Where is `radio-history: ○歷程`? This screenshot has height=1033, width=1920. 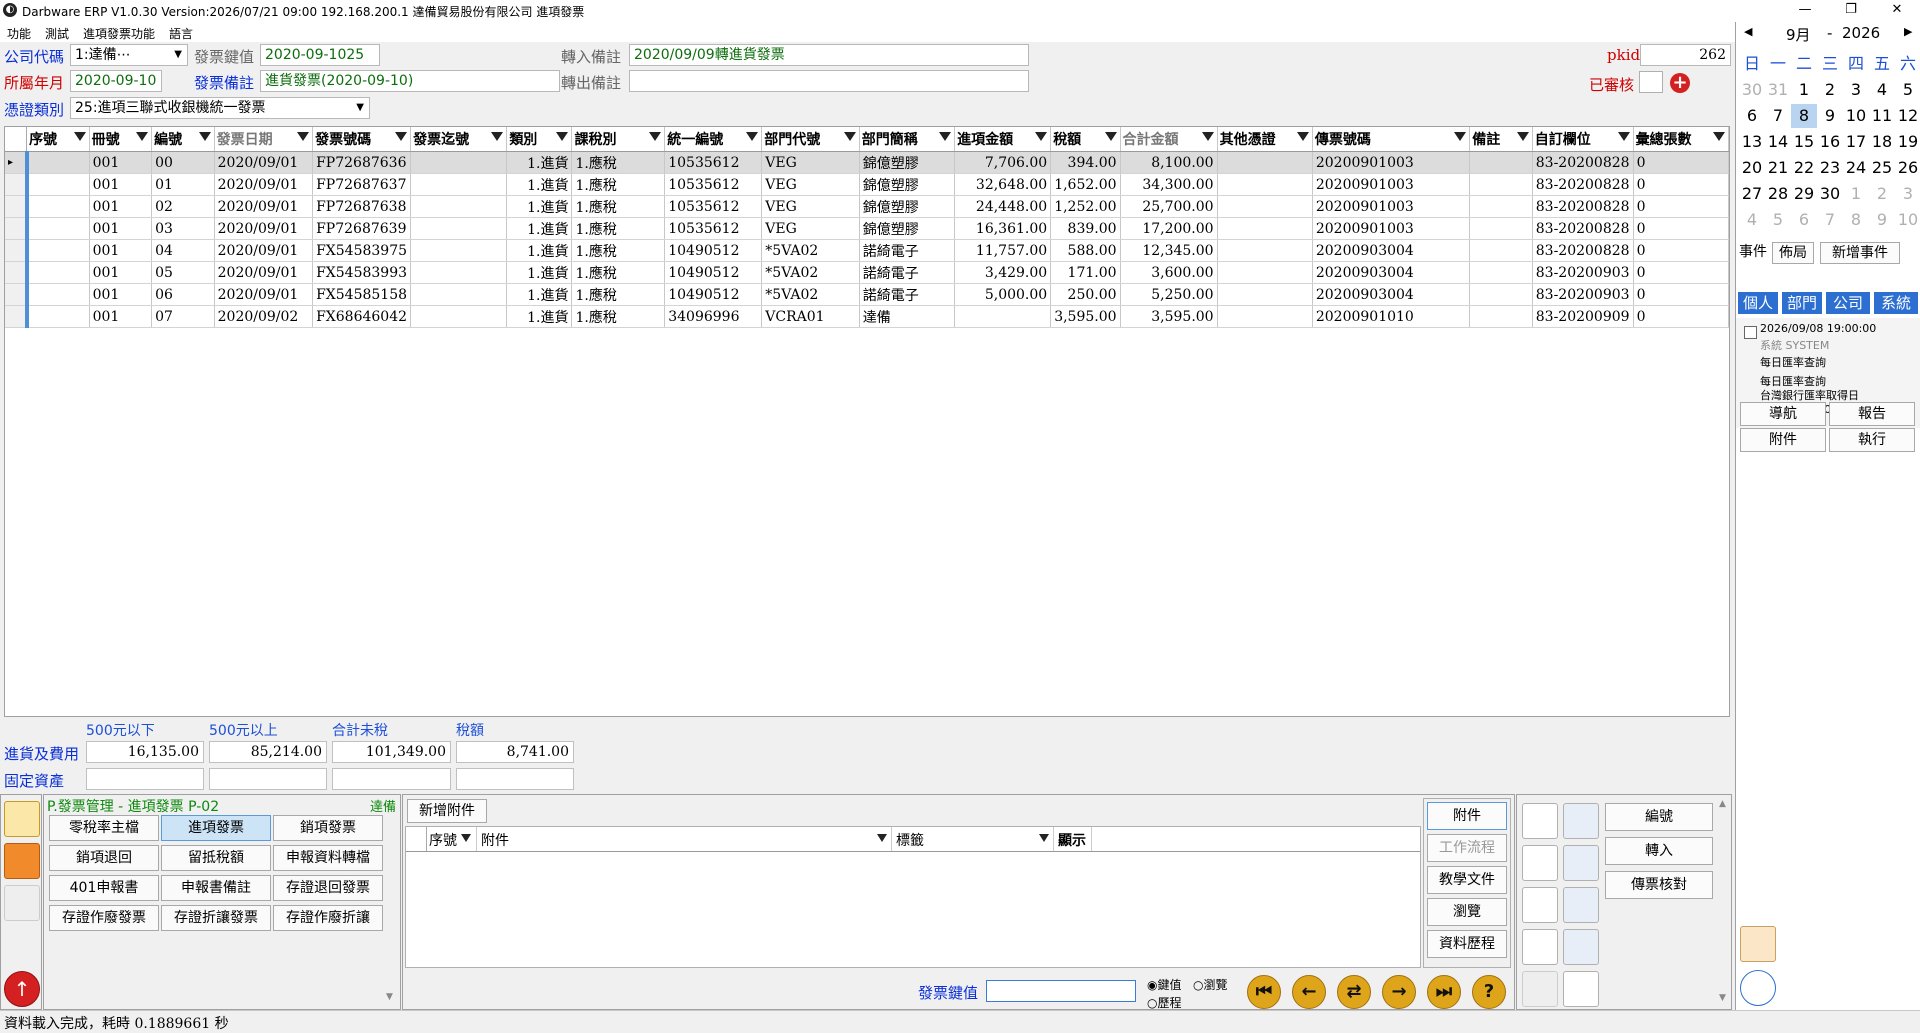
radio-history: ○歷程 is located at coordinates (1164, 1002).